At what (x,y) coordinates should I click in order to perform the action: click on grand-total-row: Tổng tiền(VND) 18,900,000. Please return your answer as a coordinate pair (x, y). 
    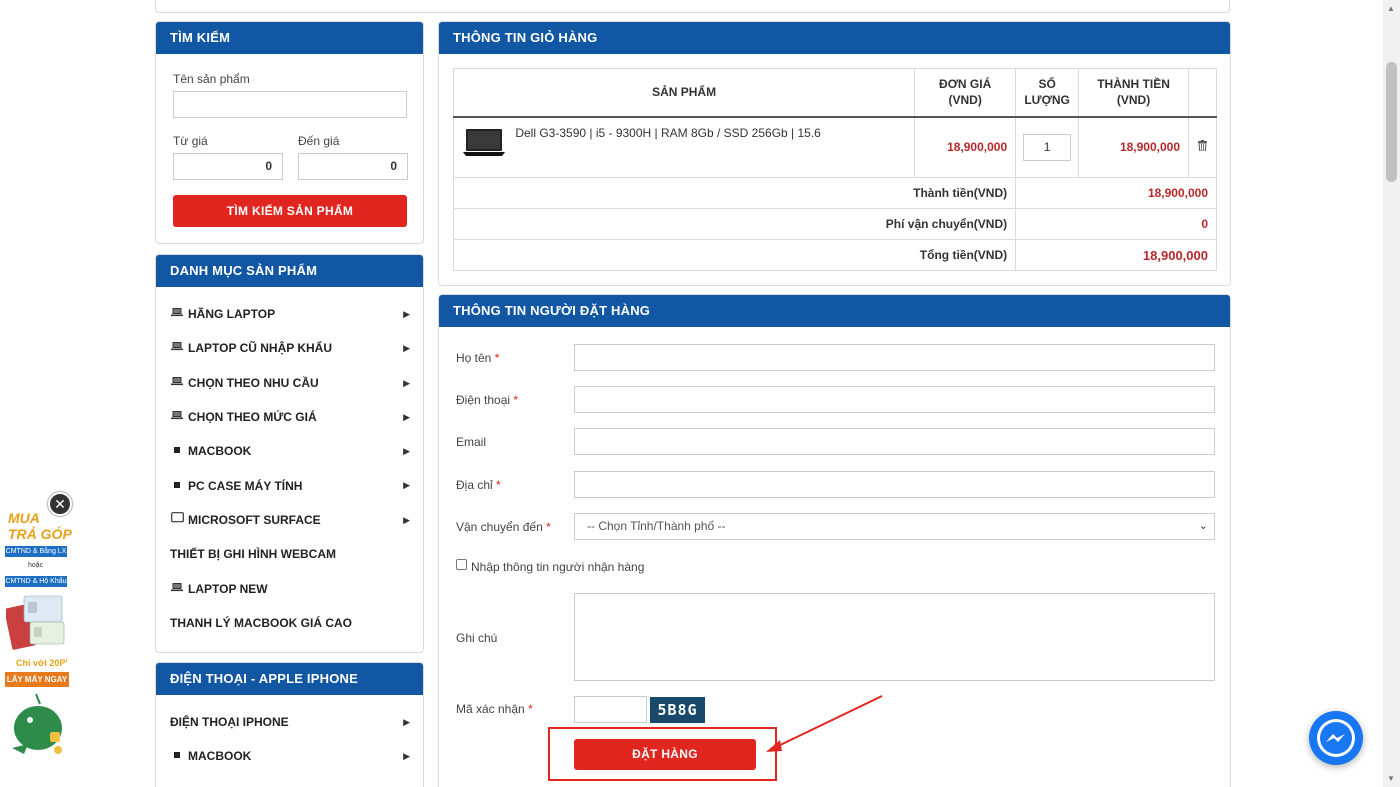
    Looking at the image, I should click on (834, 255).